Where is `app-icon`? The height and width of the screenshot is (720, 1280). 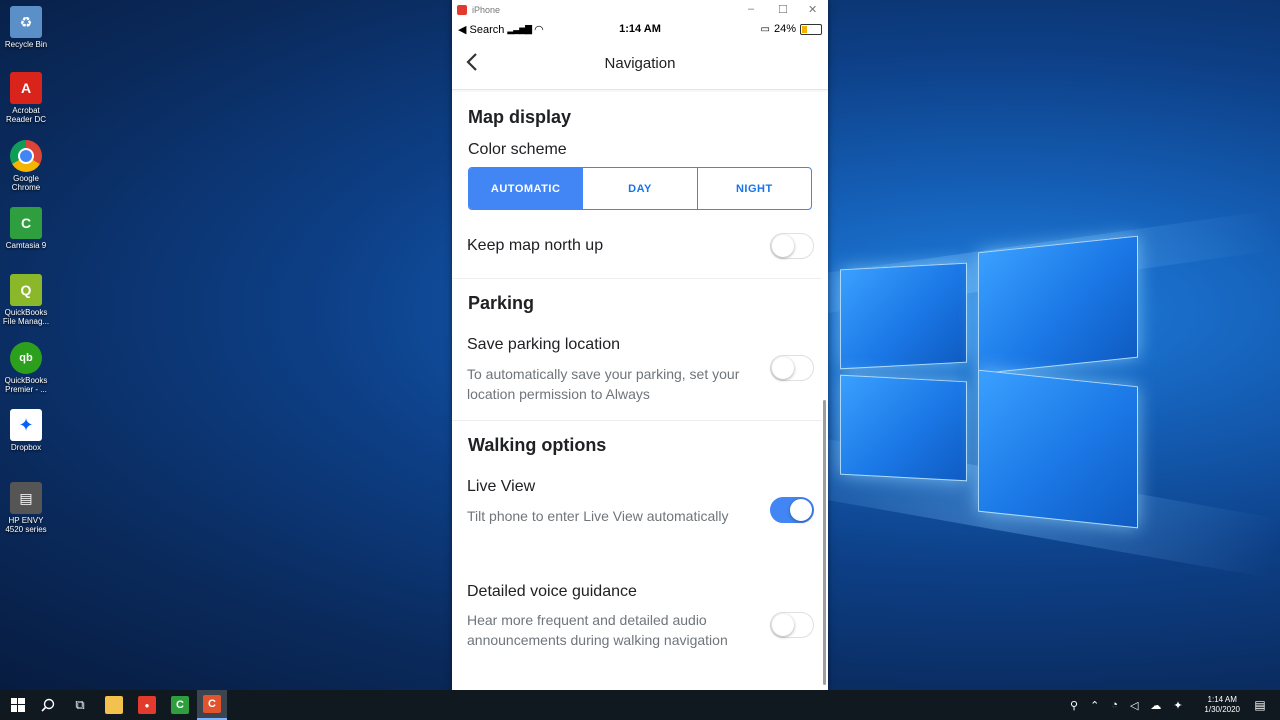 app-icon is located at coordinates (462, 10).